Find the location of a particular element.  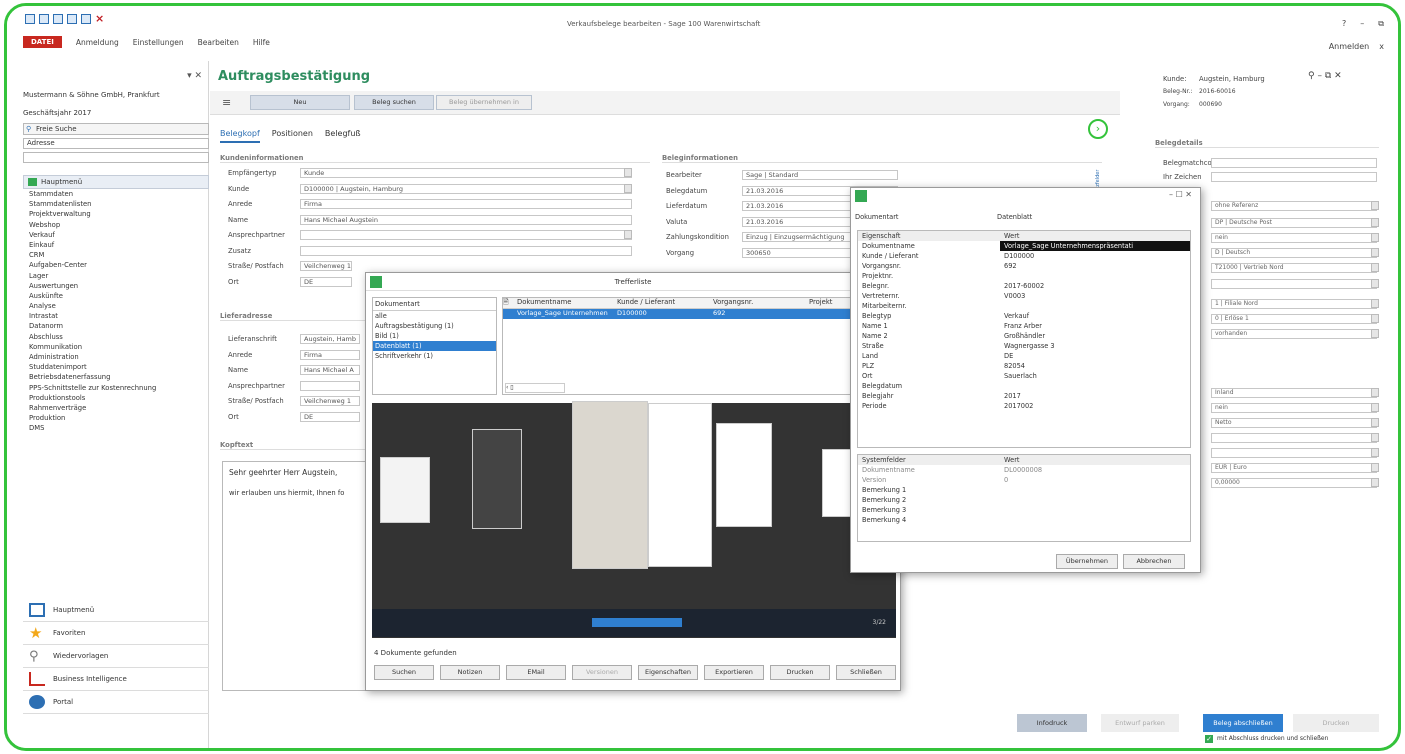

property-row: Belegnr. 2017-60002 is located at coordinates (1024, 286).